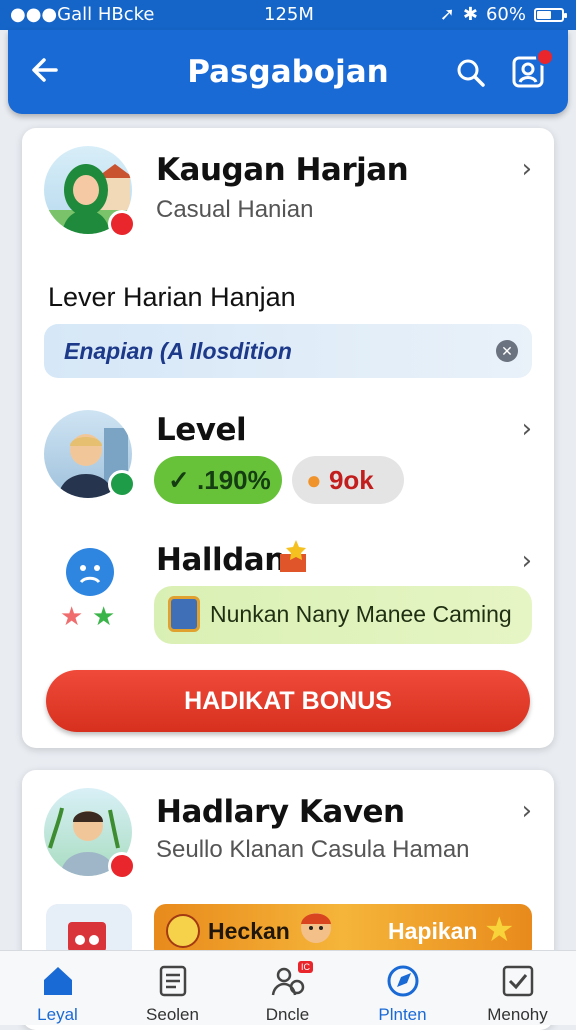 This screenshot has width=576, height=1030. I want to click on info-pill: Enapian (A Ilosdition ✕, so click(288, 351).